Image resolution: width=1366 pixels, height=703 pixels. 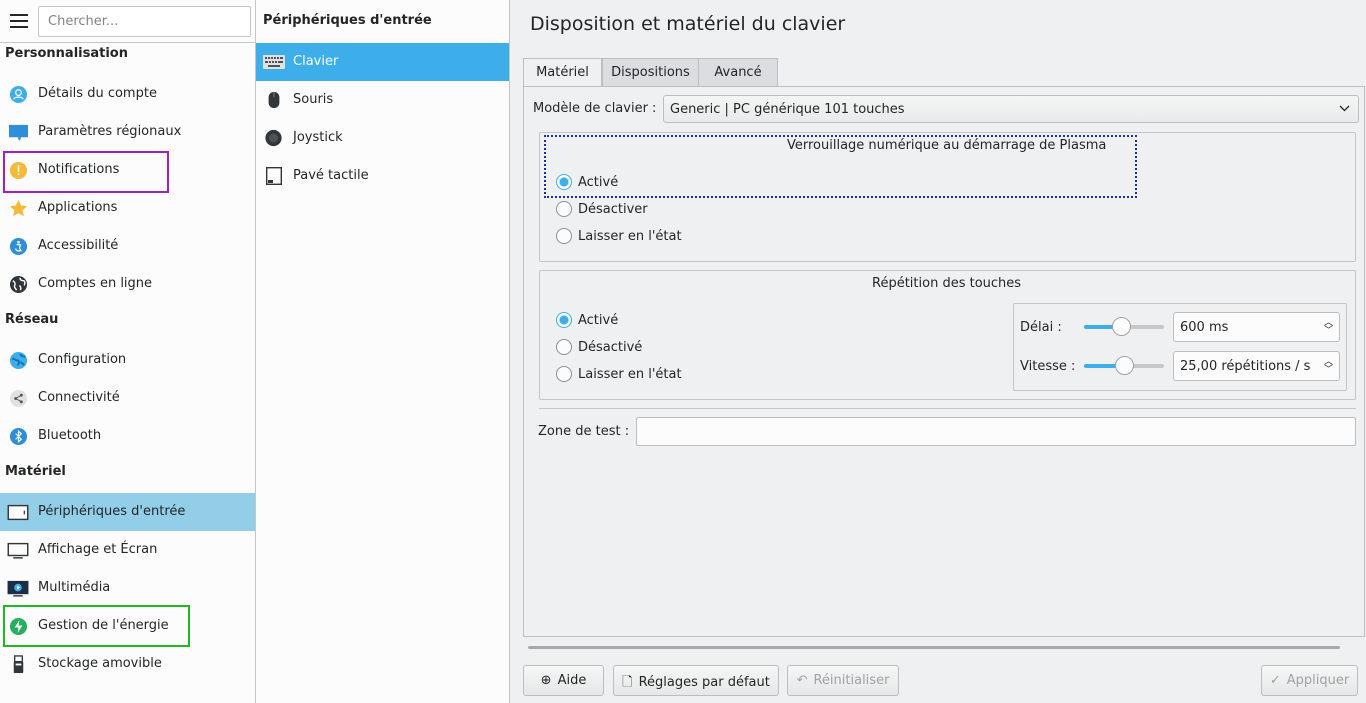 I want to click on sidebar-item-regional-settings: Paramètres régionaux, so click(x=127, y=132).